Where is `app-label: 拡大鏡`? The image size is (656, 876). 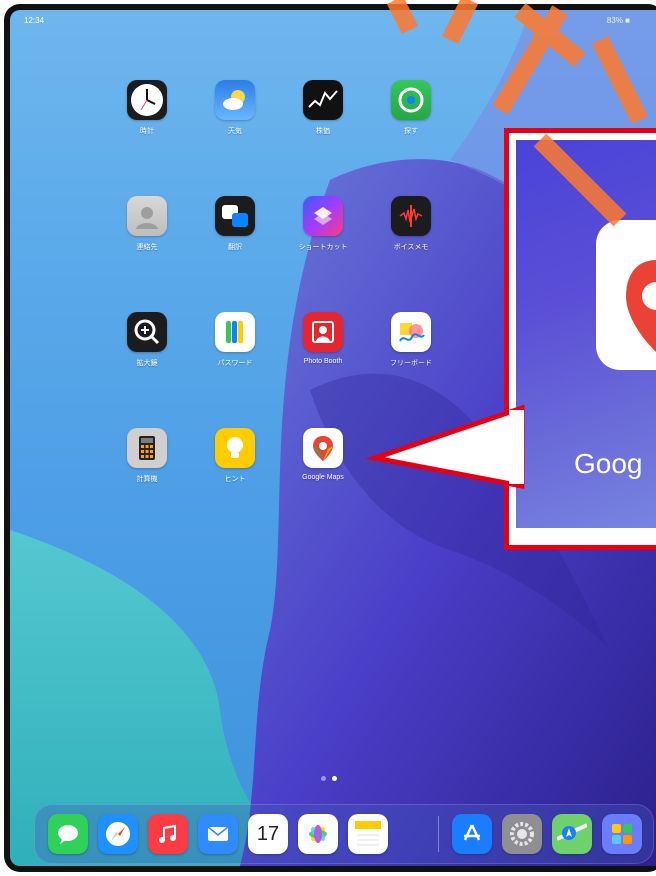
app-label: 拡大鏡 is located at coordinates (147, 363).